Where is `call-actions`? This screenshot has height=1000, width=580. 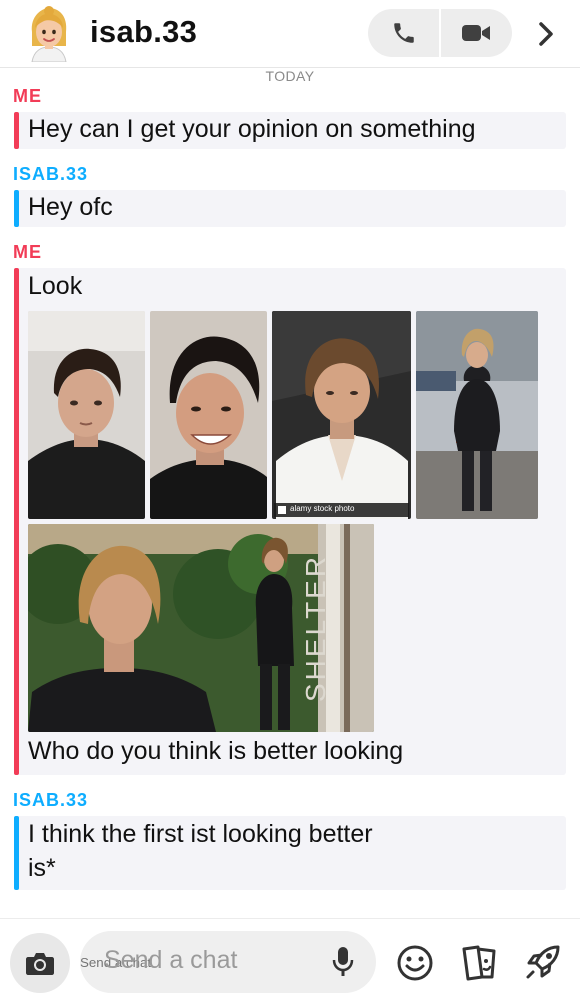
call-actions is located at coordinates (440, 33).